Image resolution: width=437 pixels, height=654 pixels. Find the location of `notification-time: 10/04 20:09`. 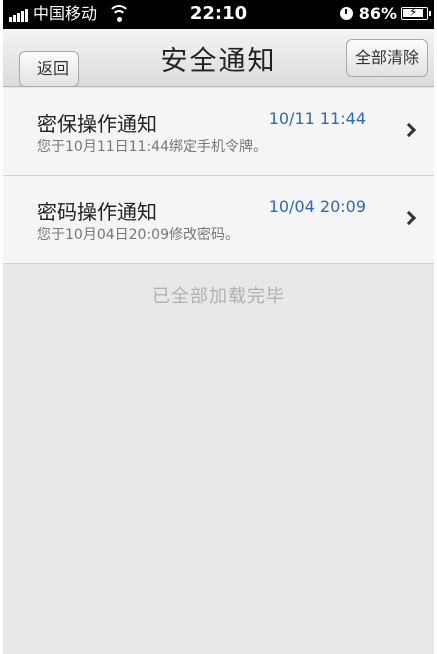

notification-time: 10/04 20:09 is located at coordinates (317, 206).